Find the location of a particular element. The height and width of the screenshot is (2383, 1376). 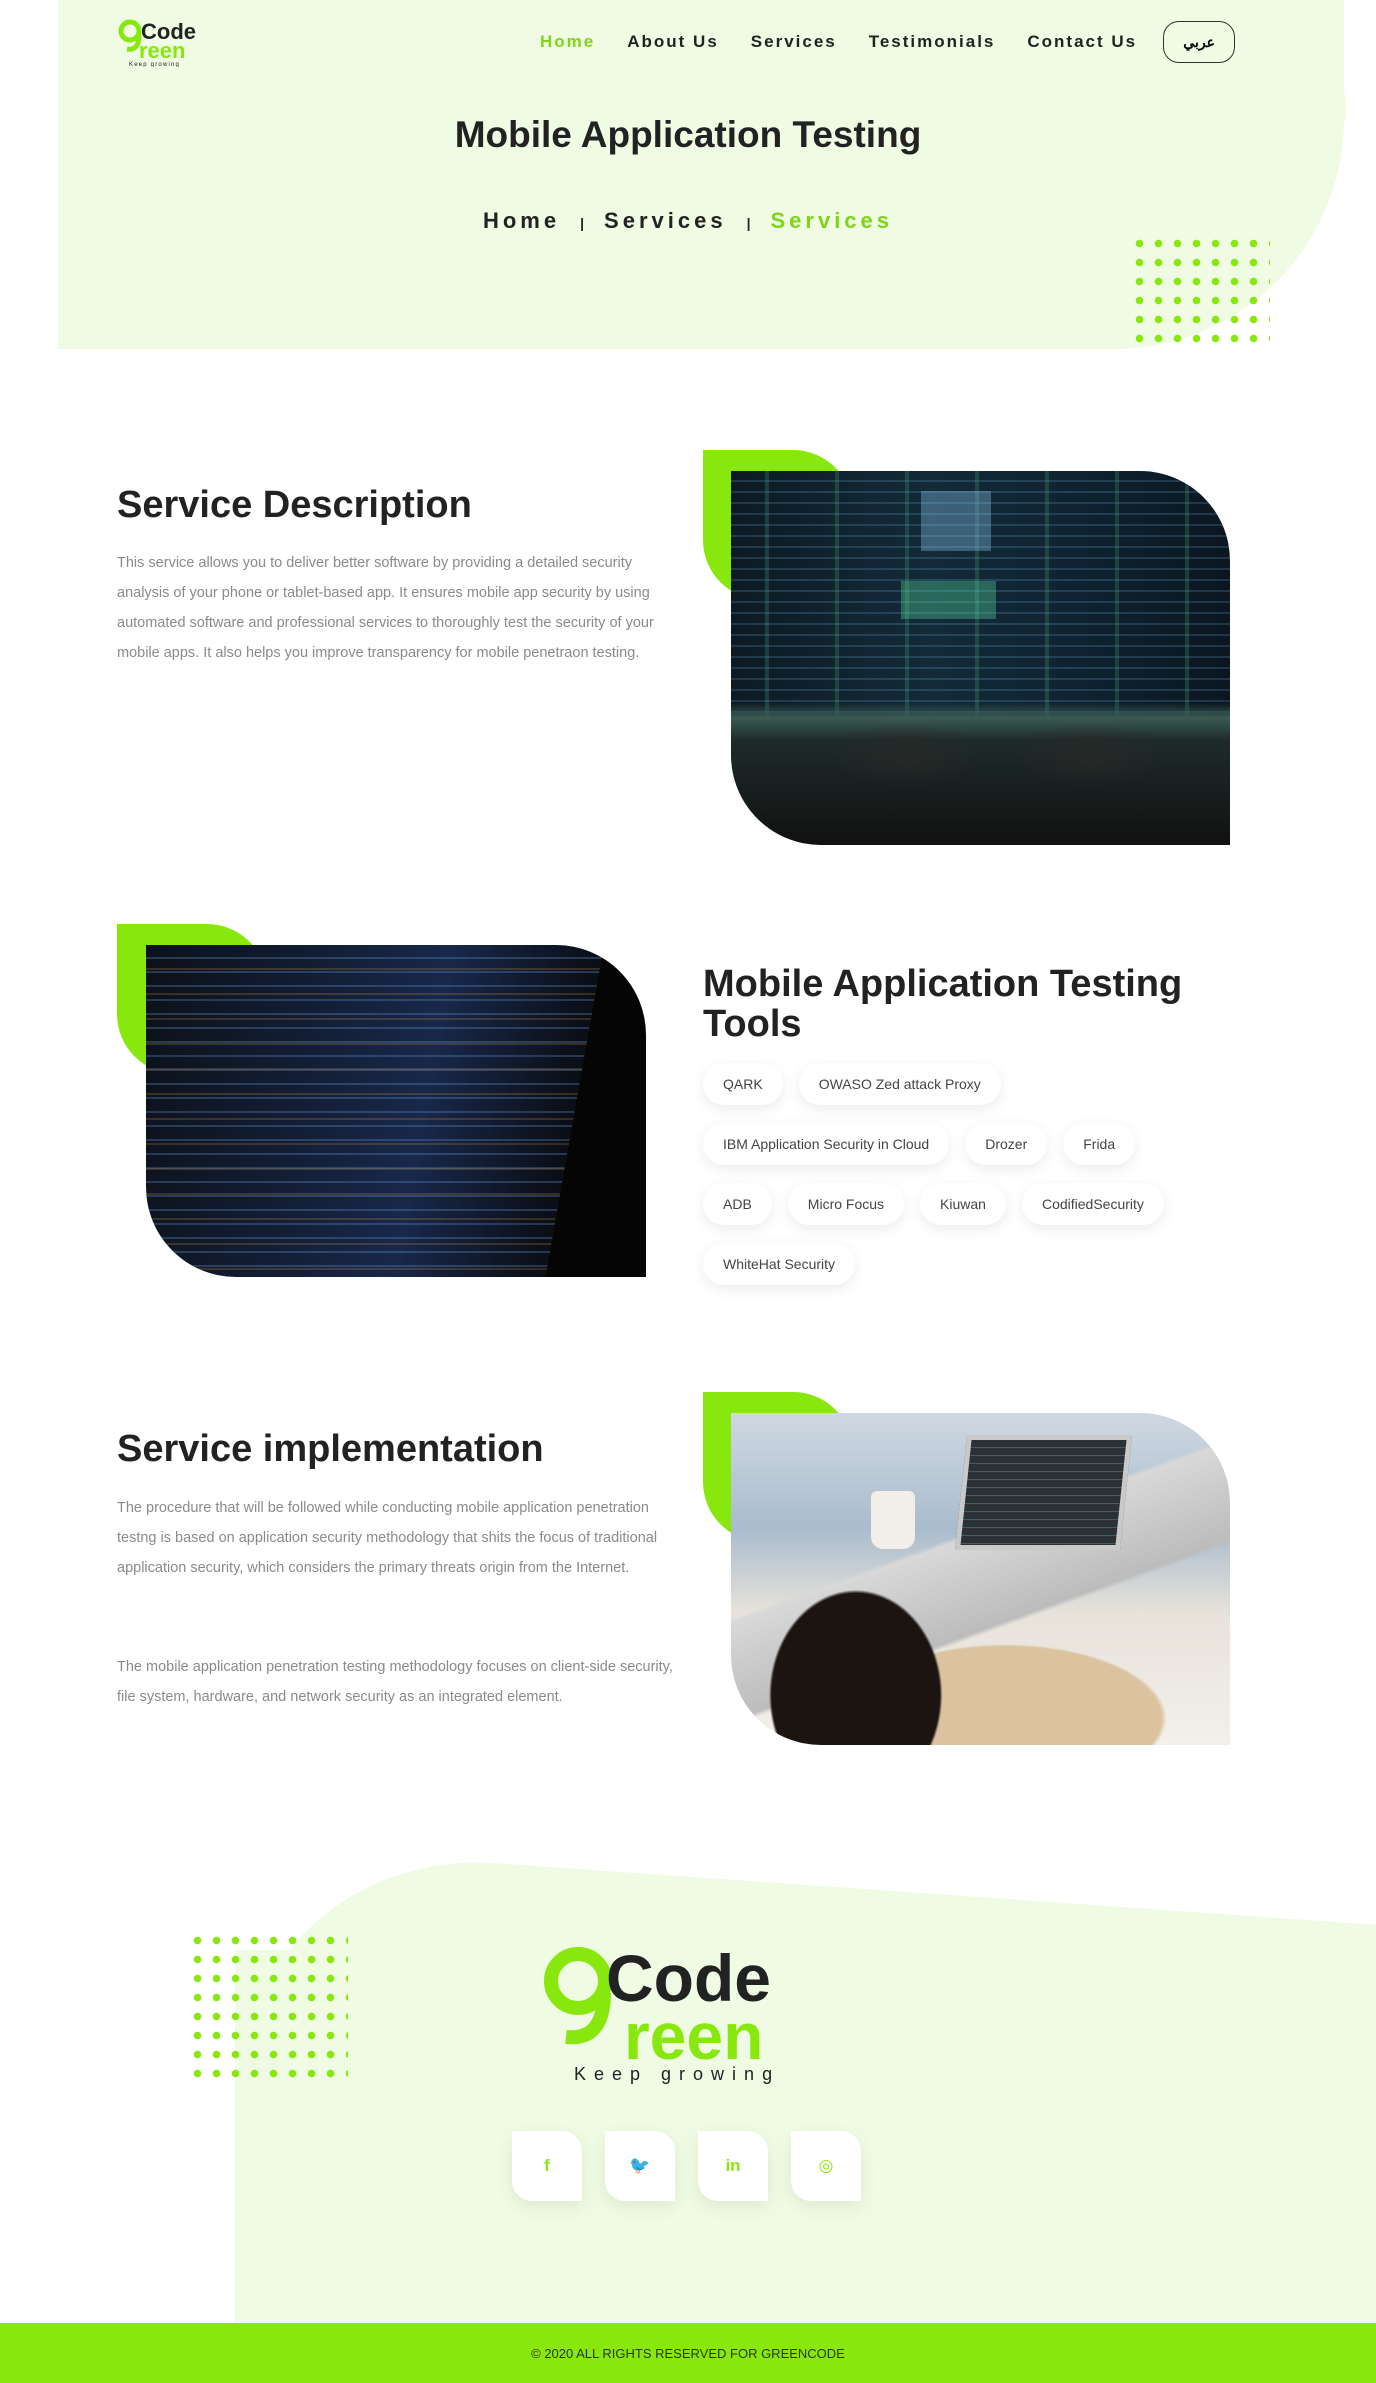

facebook-icon: f is located at coordinates (547, 2166).